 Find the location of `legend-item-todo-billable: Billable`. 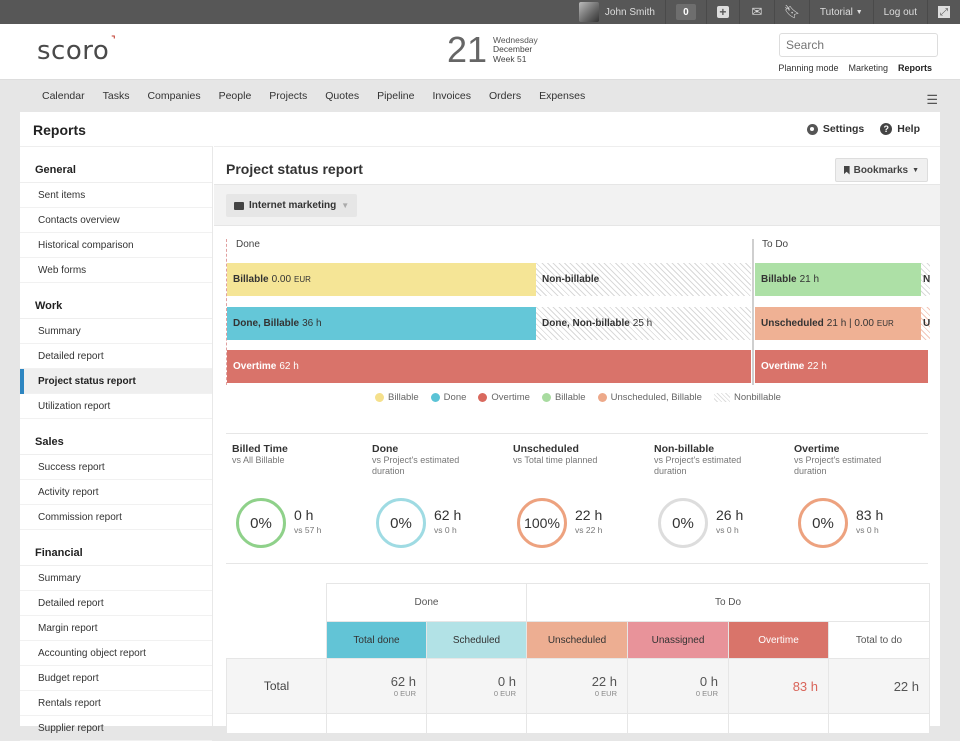

legend-item-todo-billable: Billable is located at coordinates (563, 397).